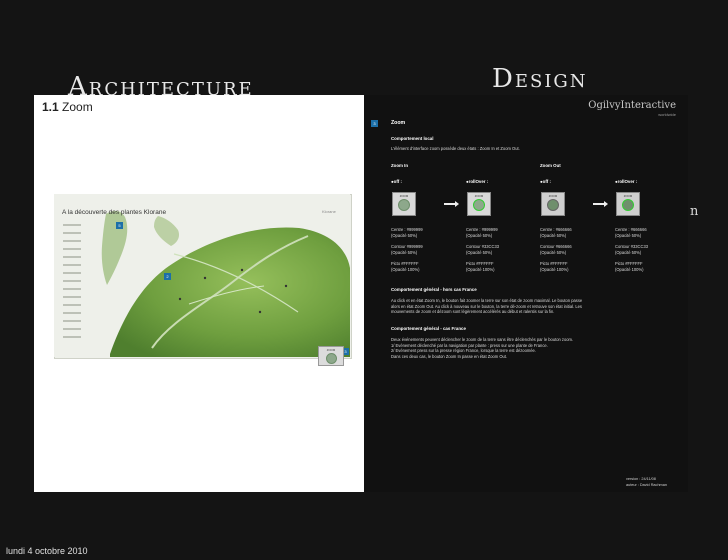 Image resolution: width=728 pixels, height=560 pixels. Describe the element at coordinates (632, 105) in the screenshot. I see `brand-name: OgilvyInteractive` at that location.